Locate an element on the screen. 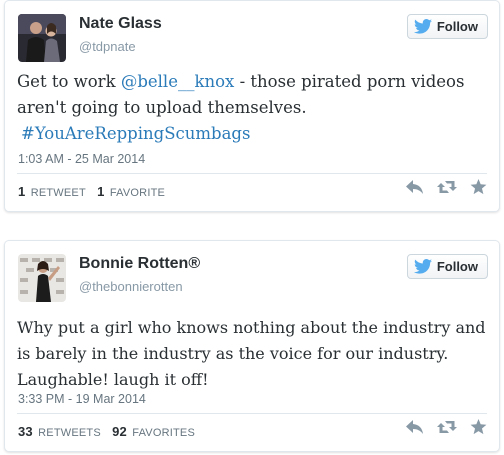  tweet-stats: 1 RETWEET 1 FAVORITE is located at coordinates (95, 191).